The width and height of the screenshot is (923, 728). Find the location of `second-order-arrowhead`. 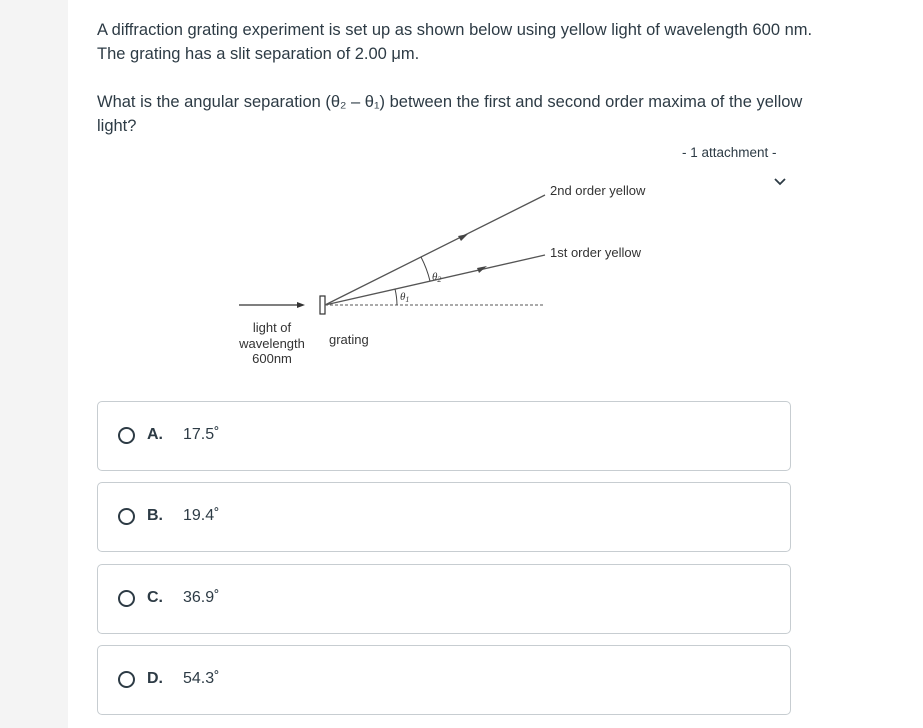

second-order-arrowhead is located at coordinates (463, 237).